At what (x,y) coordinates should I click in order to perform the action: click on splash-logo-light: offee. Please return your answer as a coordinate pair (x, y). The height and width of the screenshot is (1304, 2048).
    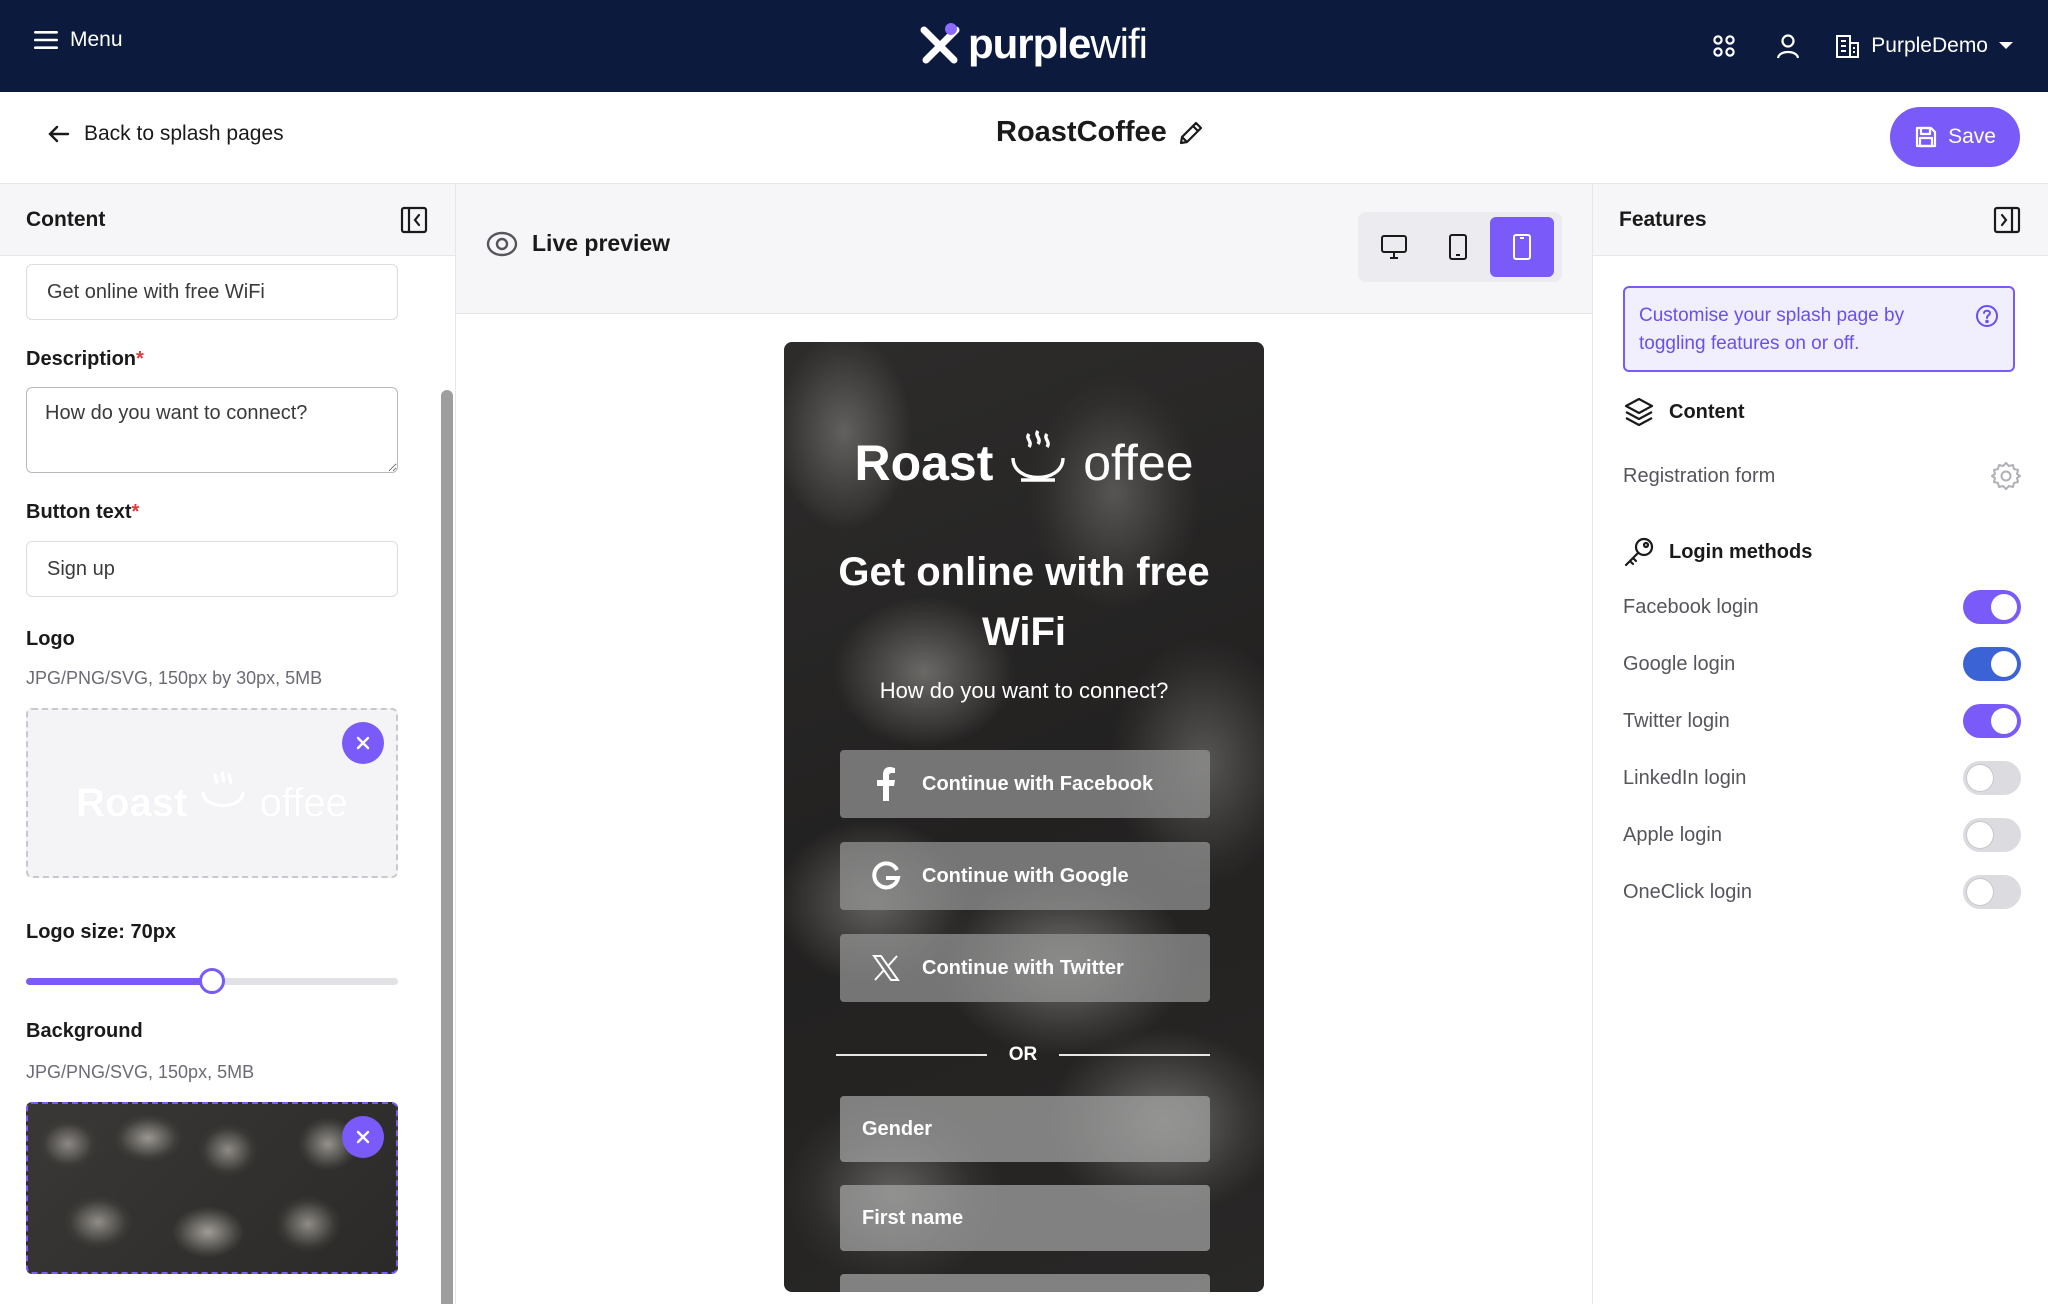
    Looking at the image, I should click on (1138, 463).